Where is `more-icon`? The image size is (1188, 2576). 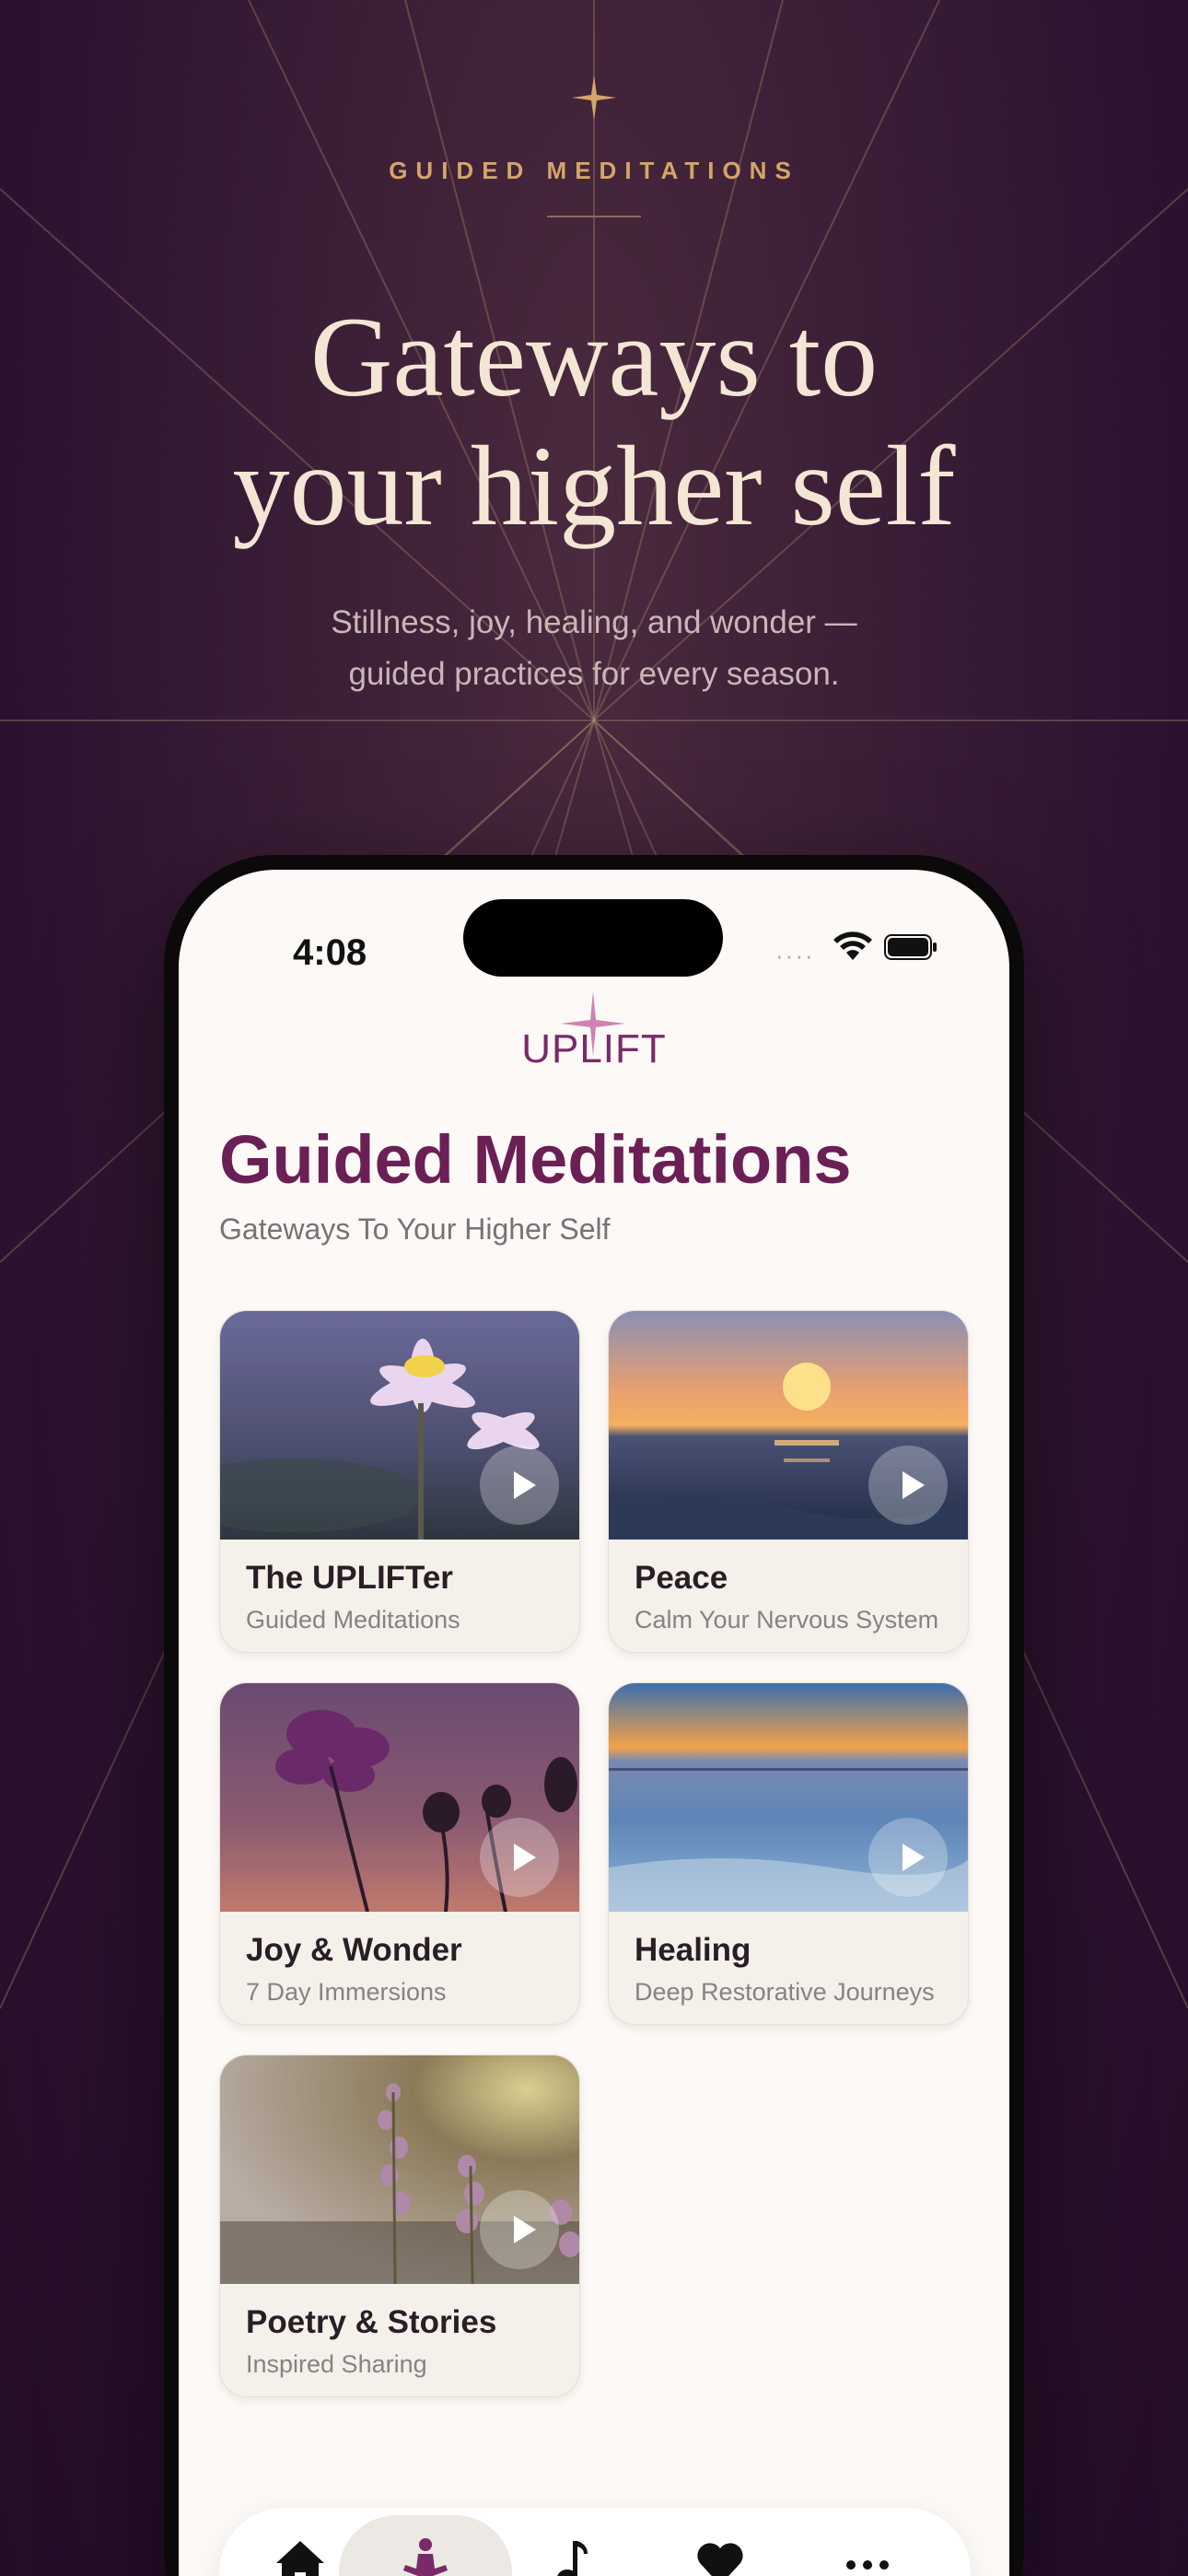
more-icon is located at coordinates (867, 2565).